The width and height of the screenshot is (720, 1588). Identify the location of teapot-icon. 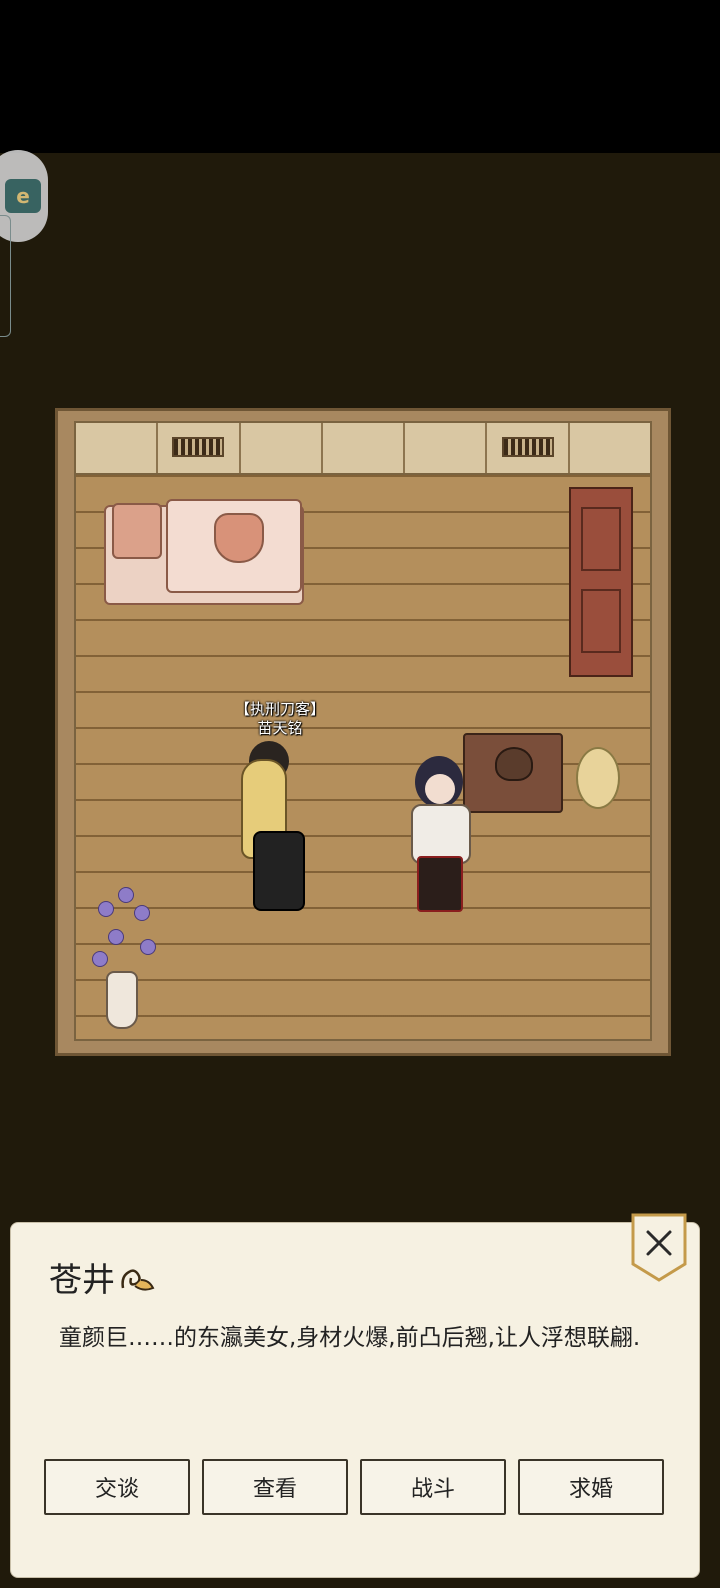
(514, 764).